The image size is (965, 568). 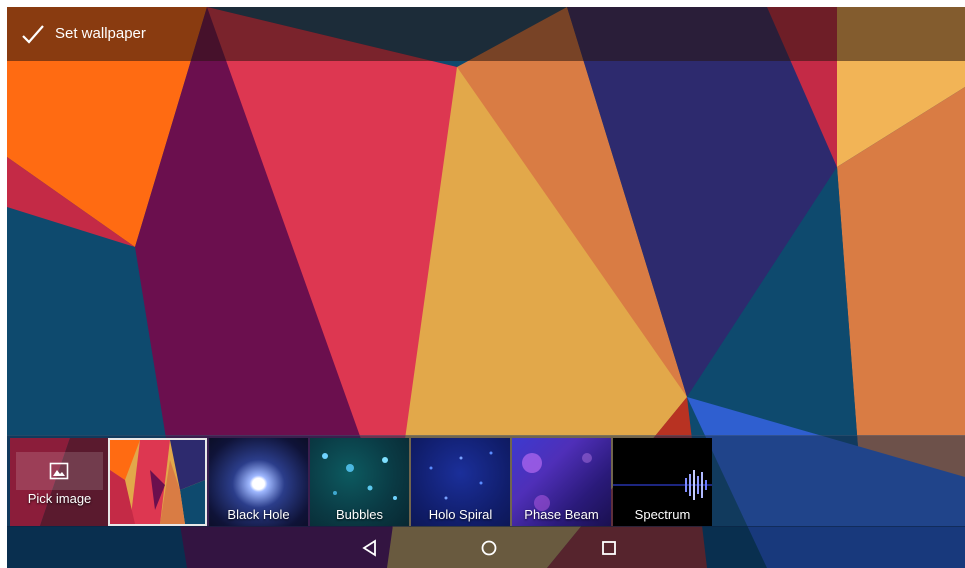 What do you see at coordinates (33, 35) in the screenshot?
I see `check-icon` at bounding box center [33, 35].